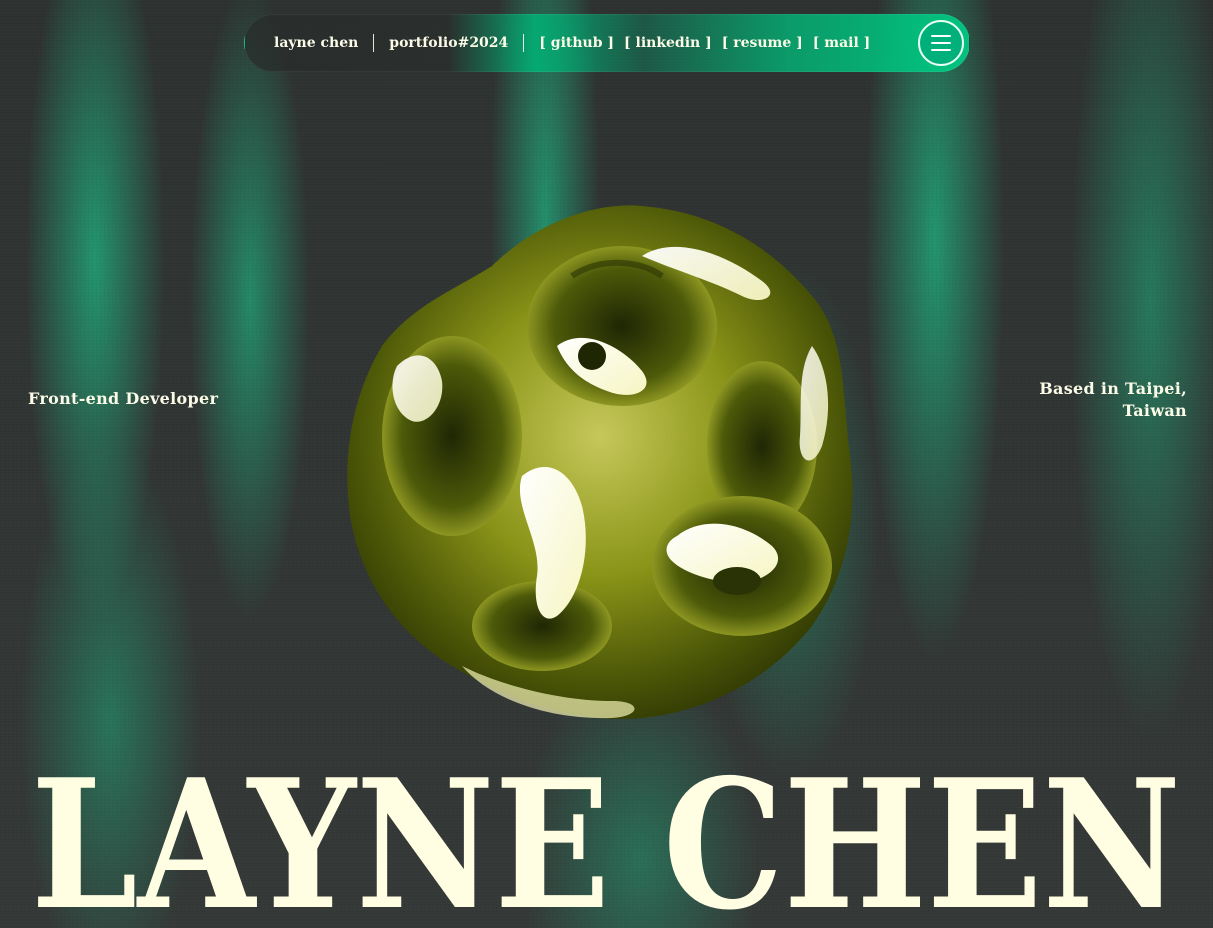 This screenshot has width=1213, height=928. Describe the element at coordinates (842, 43) in the screenshot. I see `mail-link: [ mail ]` at that location.